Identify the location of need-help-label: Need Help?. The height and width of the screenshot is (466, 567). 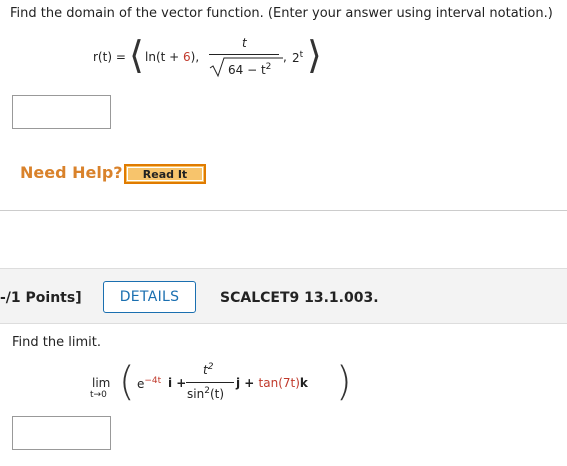
(71, 172).